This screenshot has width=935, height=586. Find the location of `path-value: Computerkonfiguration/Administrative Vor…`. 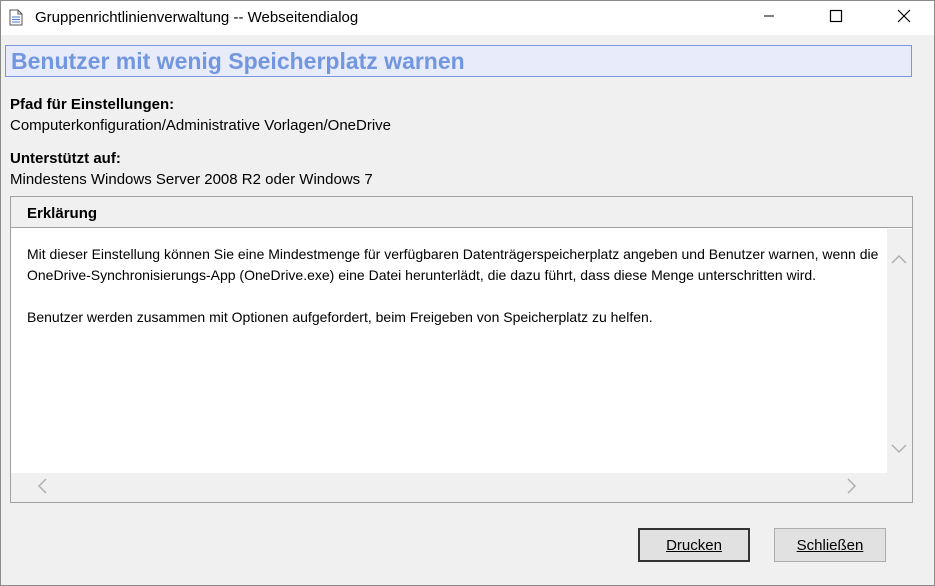

path-value: Computerkonfiguration/Administrative Vor… is located at coordinates (201, 125).